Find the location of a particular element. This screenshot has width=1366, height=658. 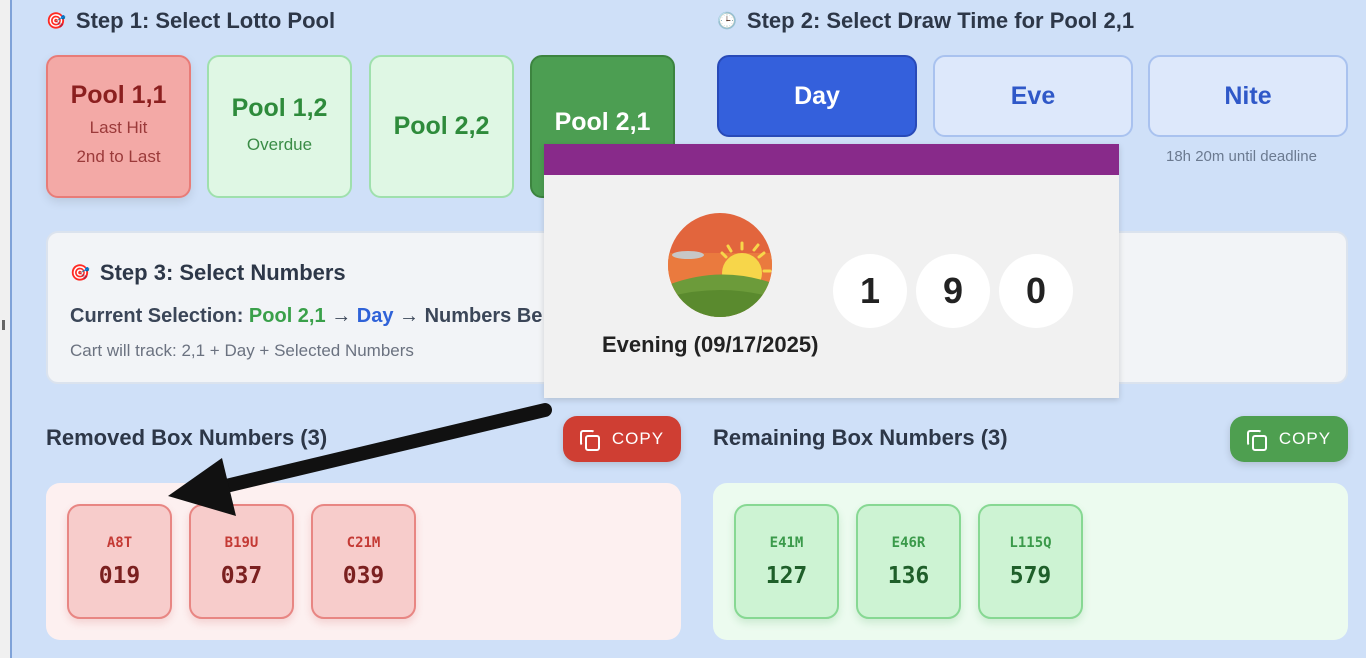

pool-name: Pool 1,1 is located at coordinates (118, 95).